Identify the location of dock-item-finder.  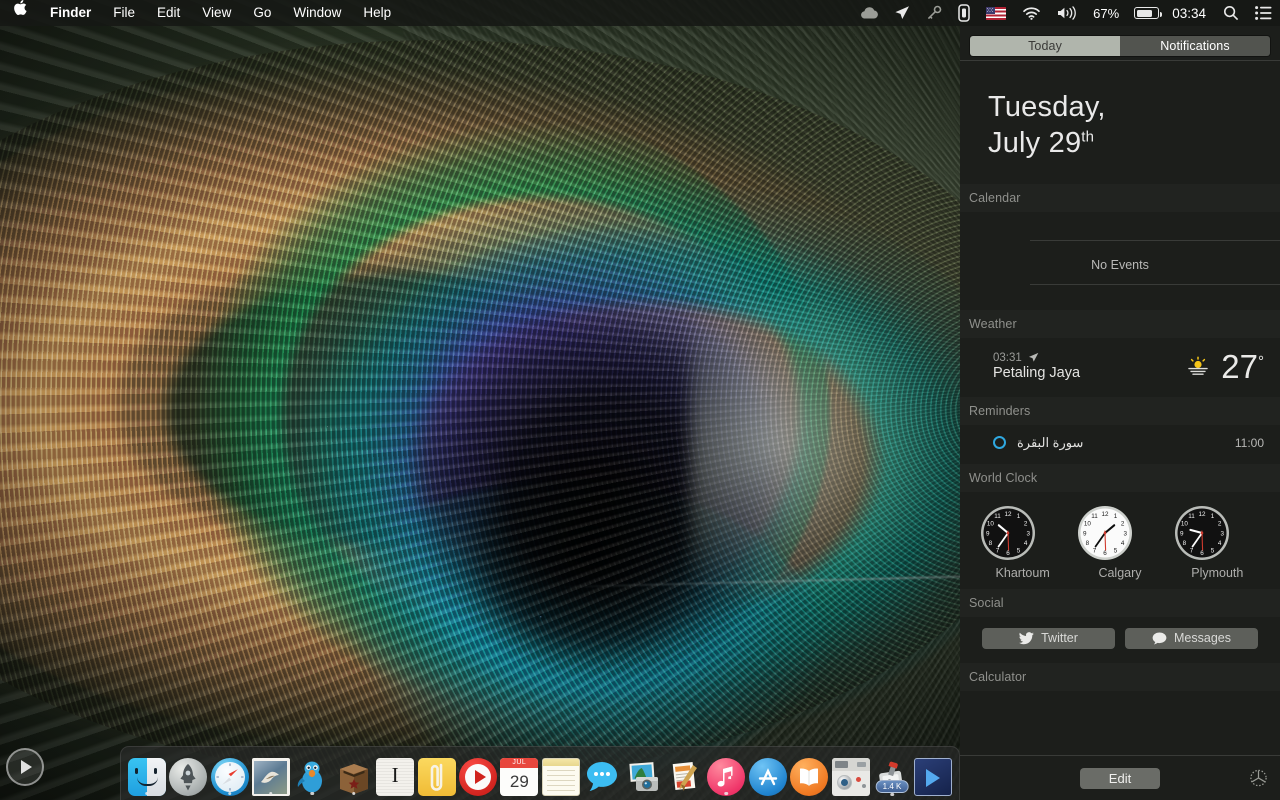
(146, 771).